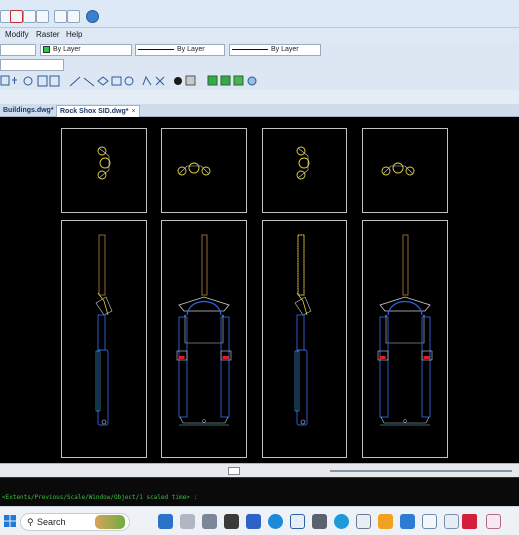 This screenshot has width=519, height=535. What do you see at coordinates (259, 65) in the screenshot?
I see `toolbar-strip` at bounding box center [259, 65].